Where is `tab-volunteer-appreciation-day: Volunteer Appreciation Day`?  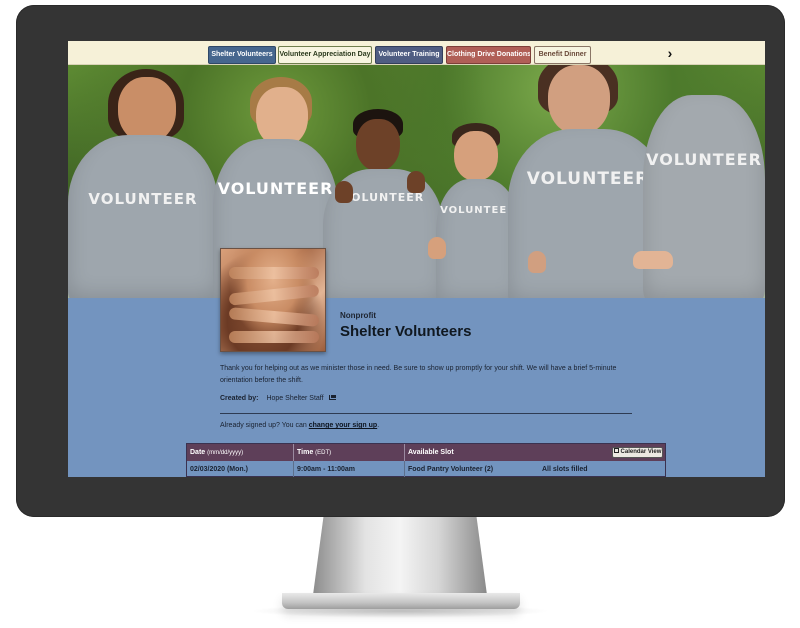
tab-volunteer-appreciation-day: Volunteer Appreciation Day is located at coordinates (325, 55).